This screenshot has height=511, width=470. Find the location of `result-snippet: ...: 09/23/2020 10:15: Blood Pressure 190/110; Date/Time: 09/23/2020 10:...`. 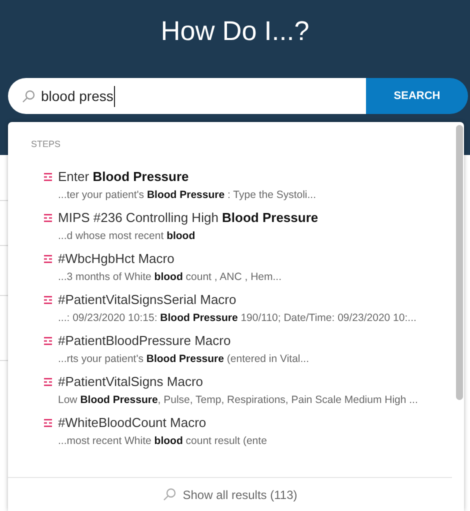

result-snippet: ...: 09/23/2020 10:15: Blood Pressure 190/110; Date/Time: 09/23/2020 10:... is located at coordinates (237, 318).